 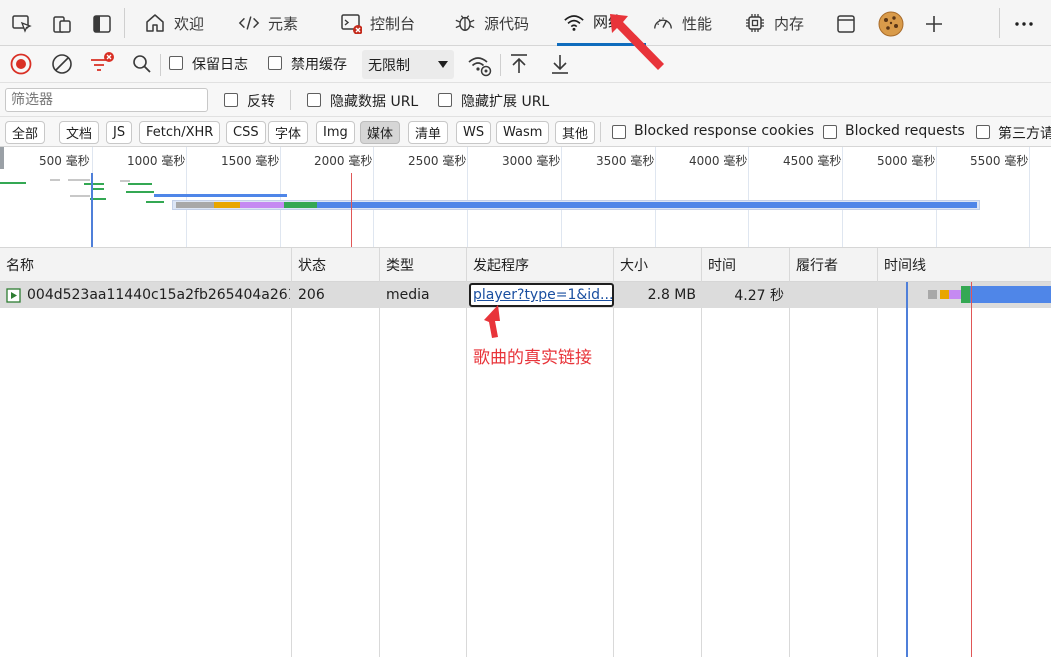 I want to click on chip-icon, so click(x=755, y=23).